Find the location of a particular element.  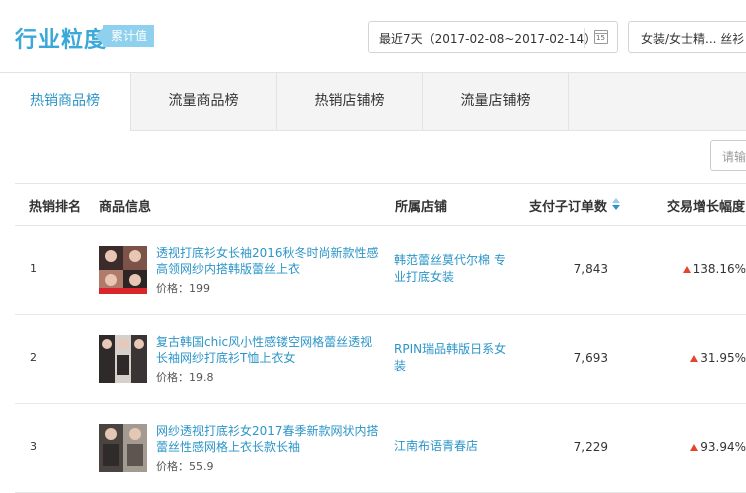

page-title: 行业粒度 is located at coordinates (61, 40).